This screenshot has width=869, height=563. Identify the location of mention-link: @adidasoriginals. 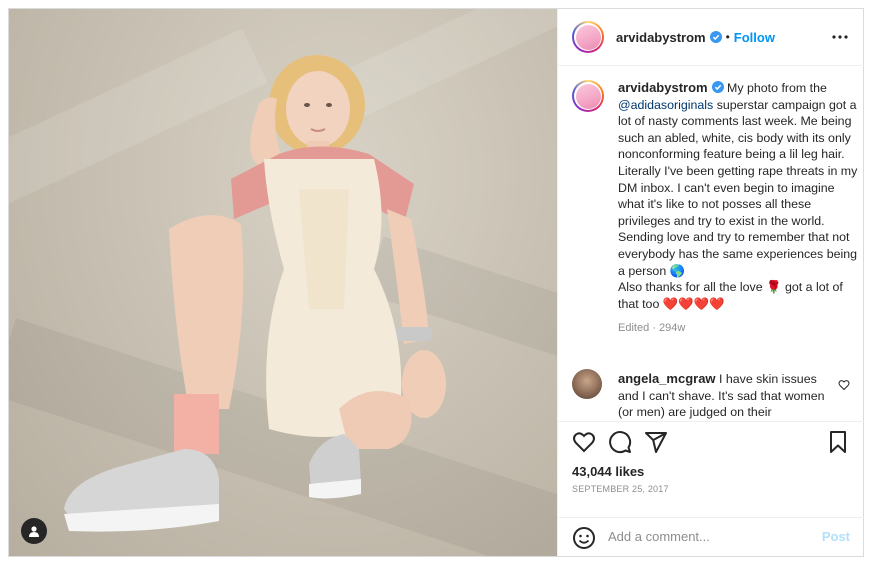
(665, 105).